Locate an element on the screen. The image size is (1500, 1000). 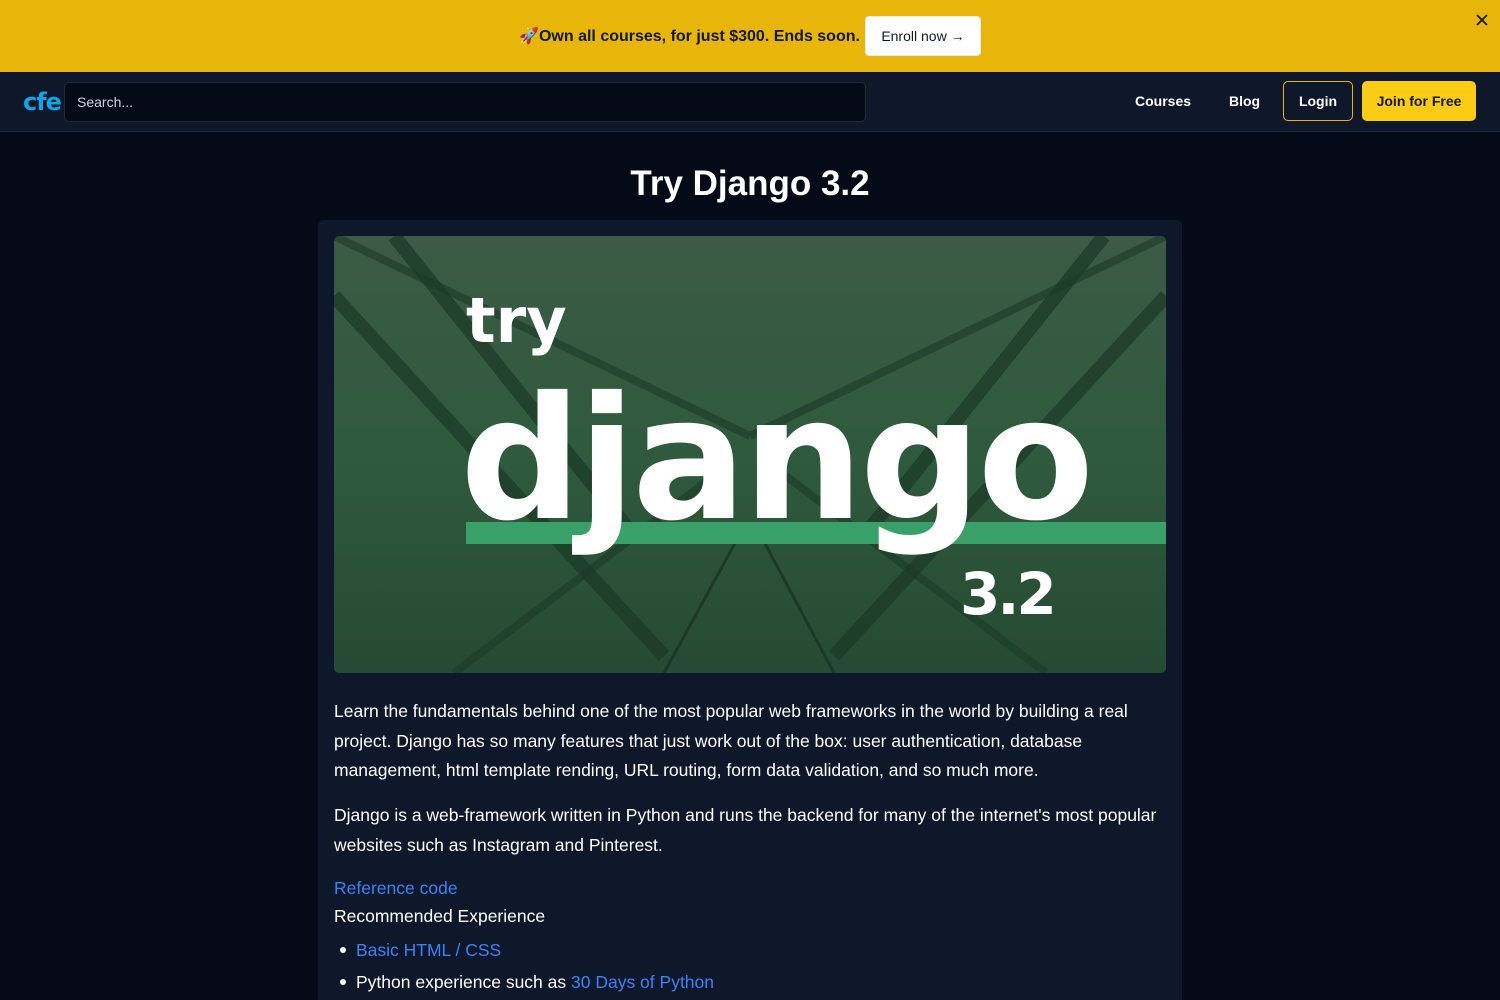
close-icon is located at coordinates (1482, 20).